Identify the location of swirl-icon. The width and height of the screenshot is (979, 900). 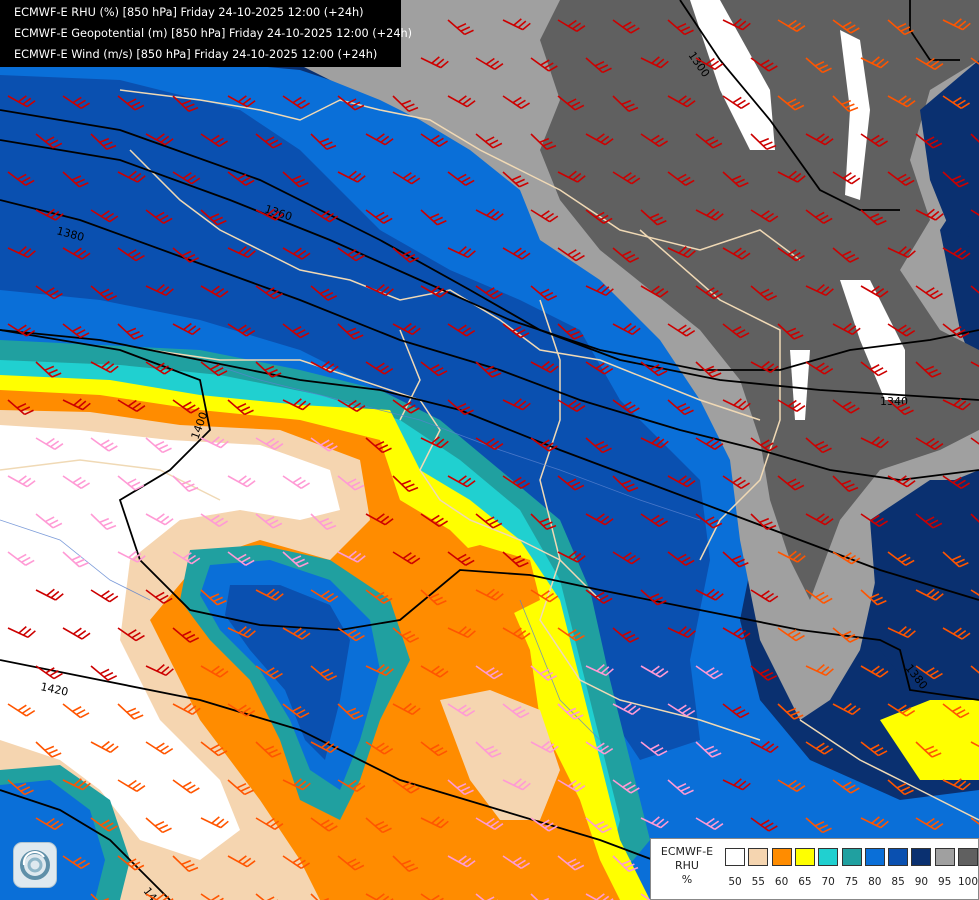
(35, 865).